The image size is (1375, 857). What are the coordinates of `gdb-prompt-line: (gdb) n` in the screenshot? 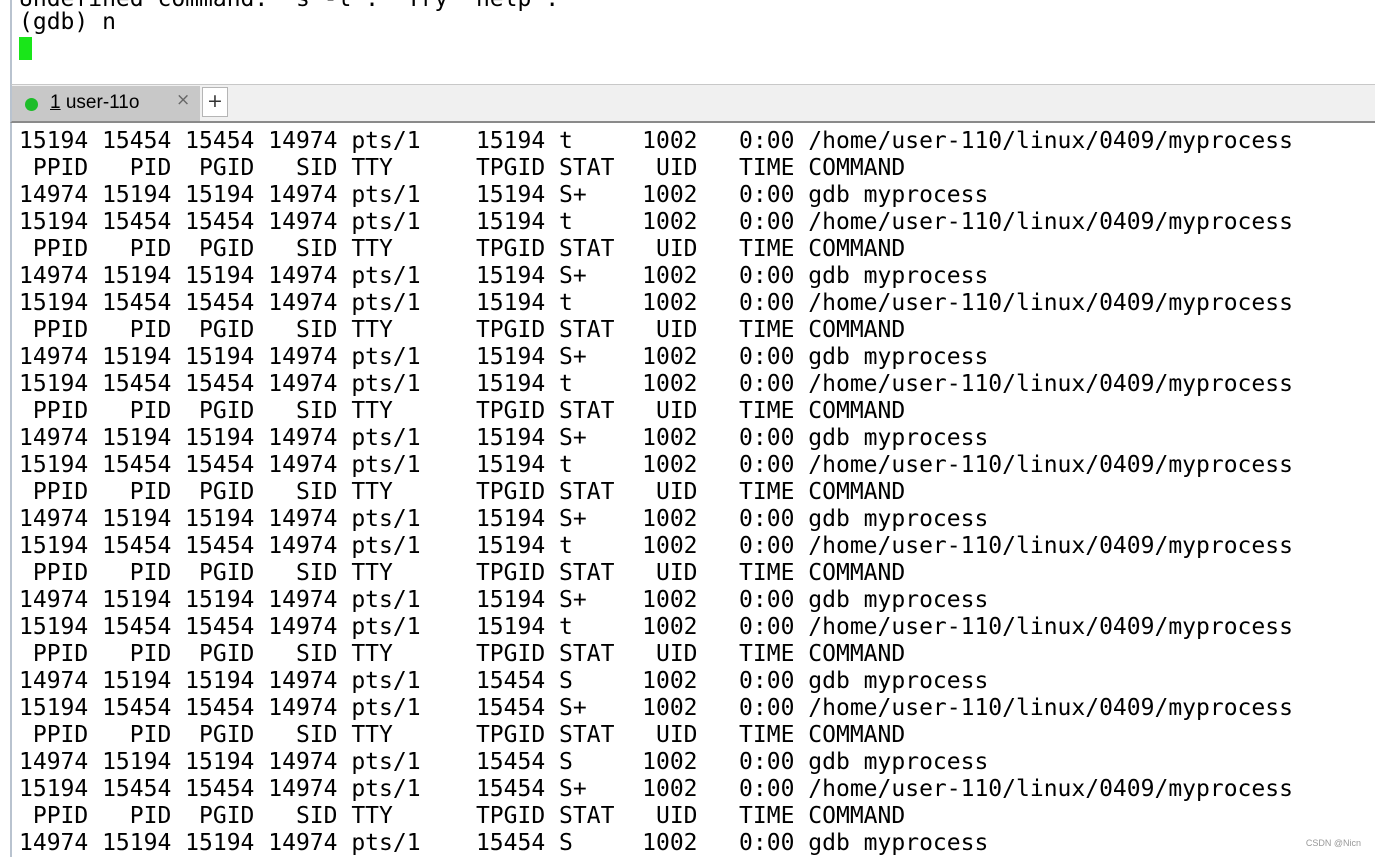 It's located at (67, 22).